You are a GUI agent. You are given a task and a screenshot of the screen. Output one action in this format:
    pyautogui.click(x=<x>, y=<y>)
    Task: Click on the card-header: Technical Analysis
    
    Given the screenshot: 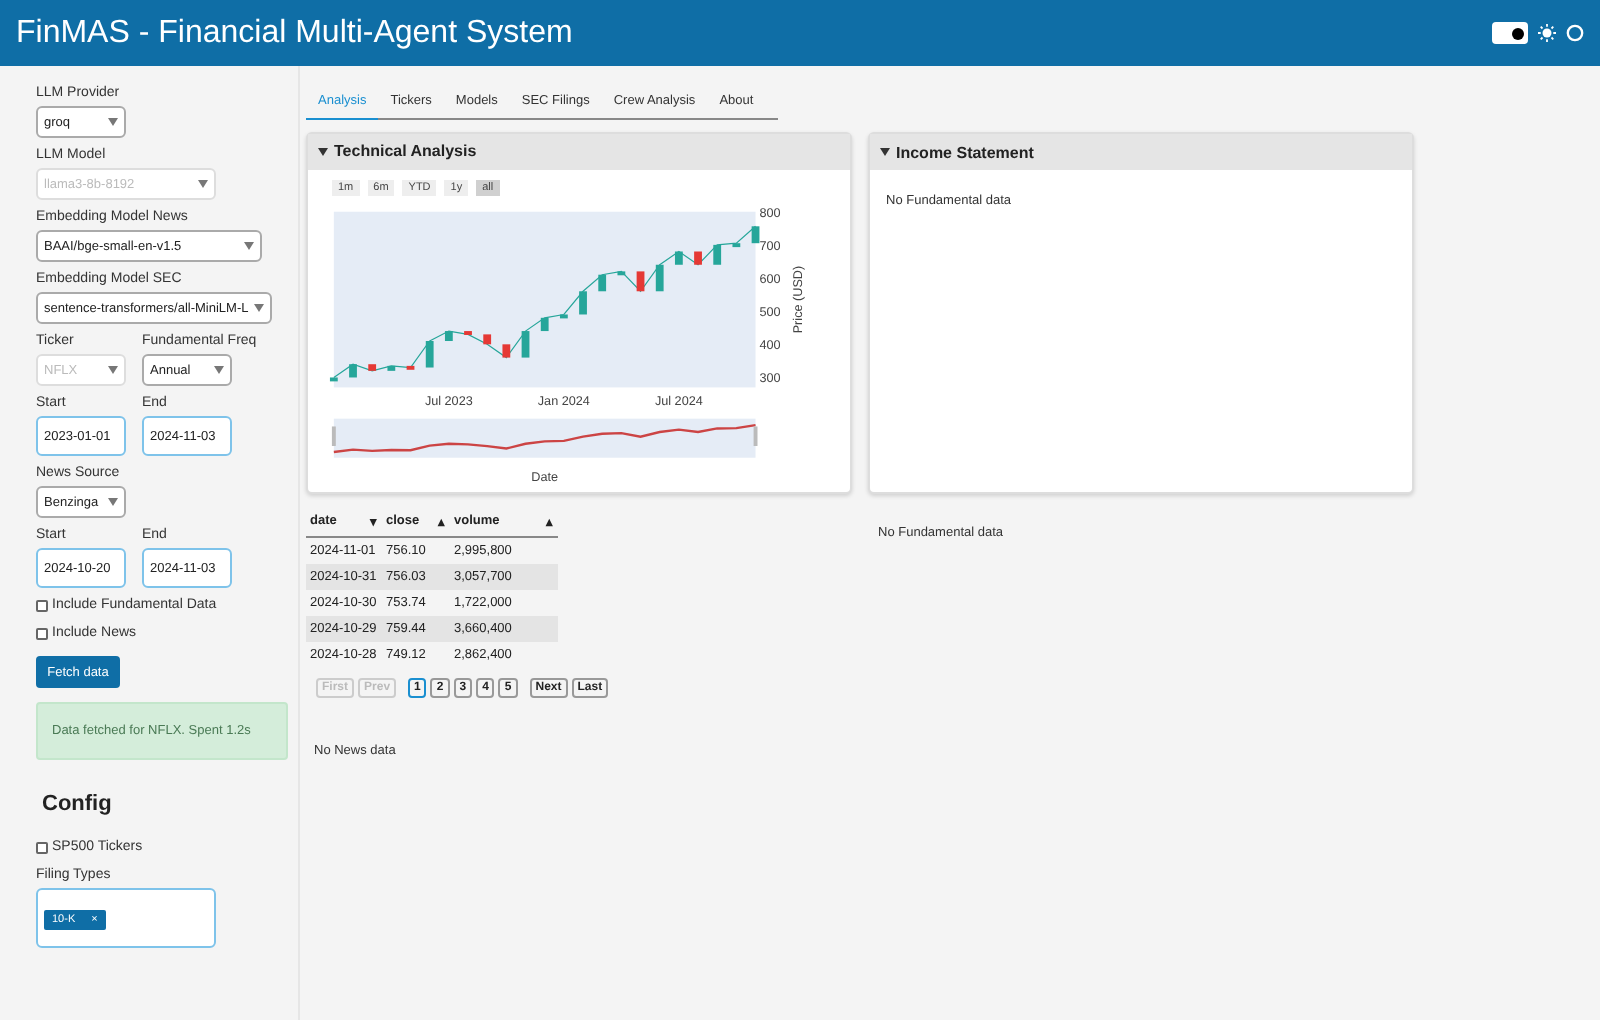 What is the action you would take?
    pyautogui.click(x=579, y=152)
    